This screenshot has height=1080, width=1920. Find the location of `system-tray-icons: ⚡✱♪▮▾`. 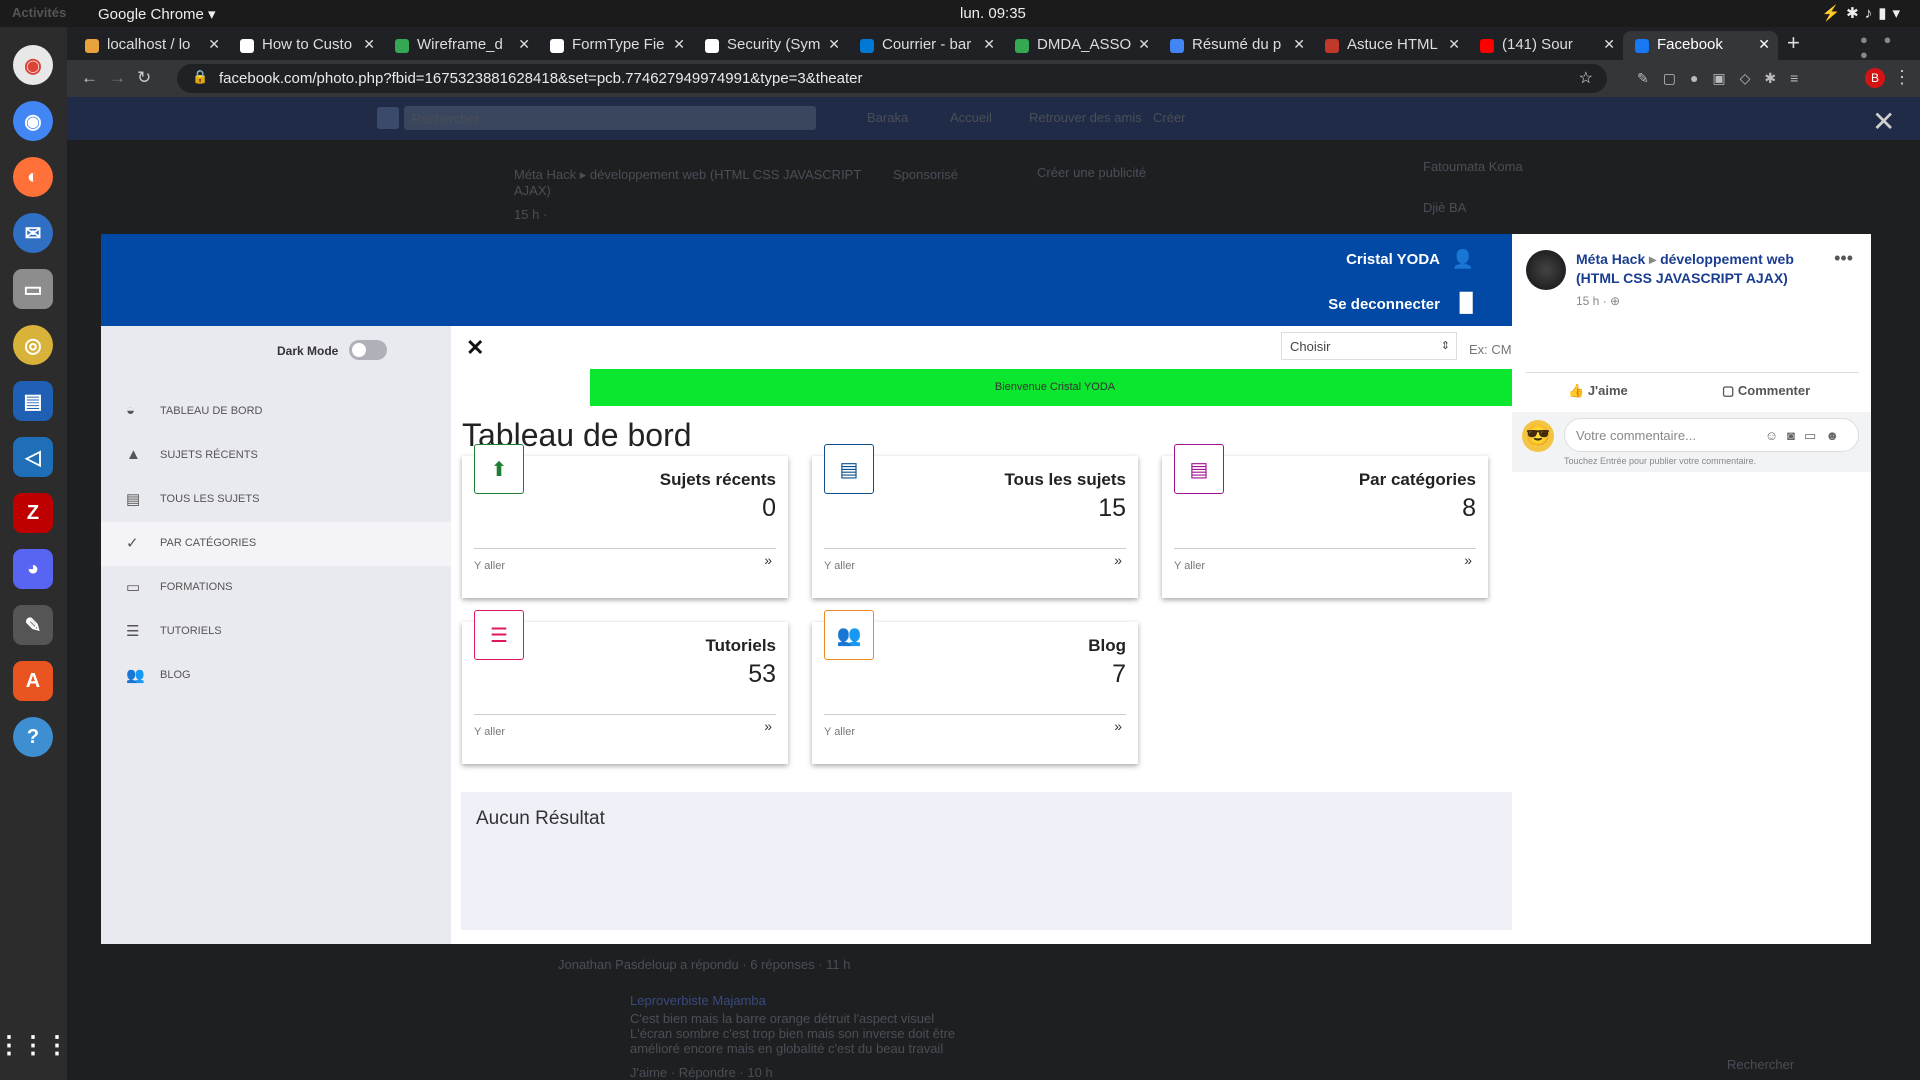

system-tray-icons: ⚡✱♪▮▾ is located at coordinates (1863, 13).